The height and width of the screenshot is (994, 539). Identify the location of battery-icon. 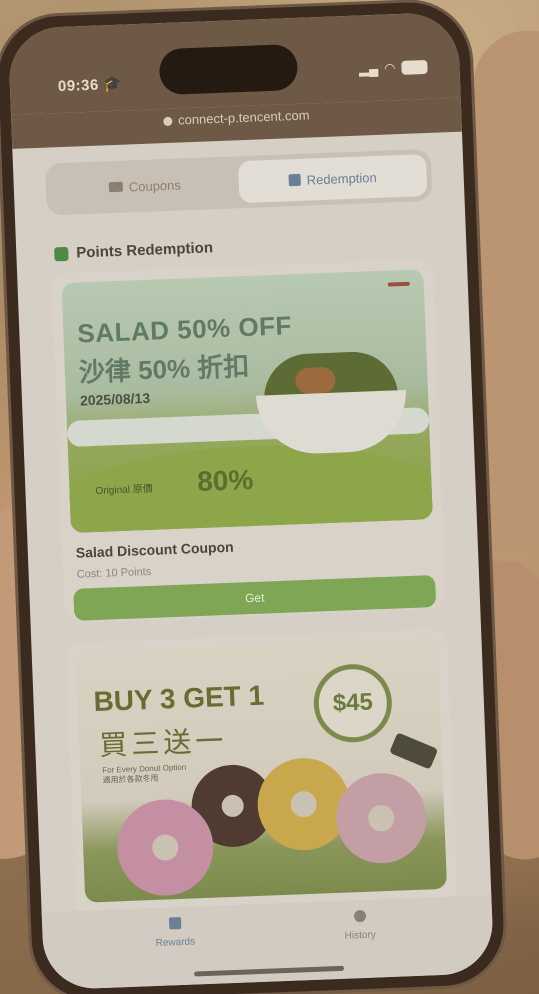
(414, 67).